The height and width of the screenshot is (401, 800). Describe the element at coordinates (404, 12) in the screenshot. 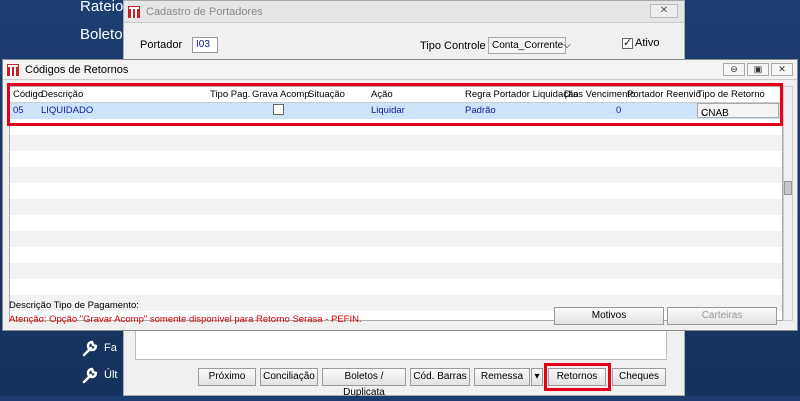

I see `portadores-titlebar: Cadastro de Portadores` at that location.